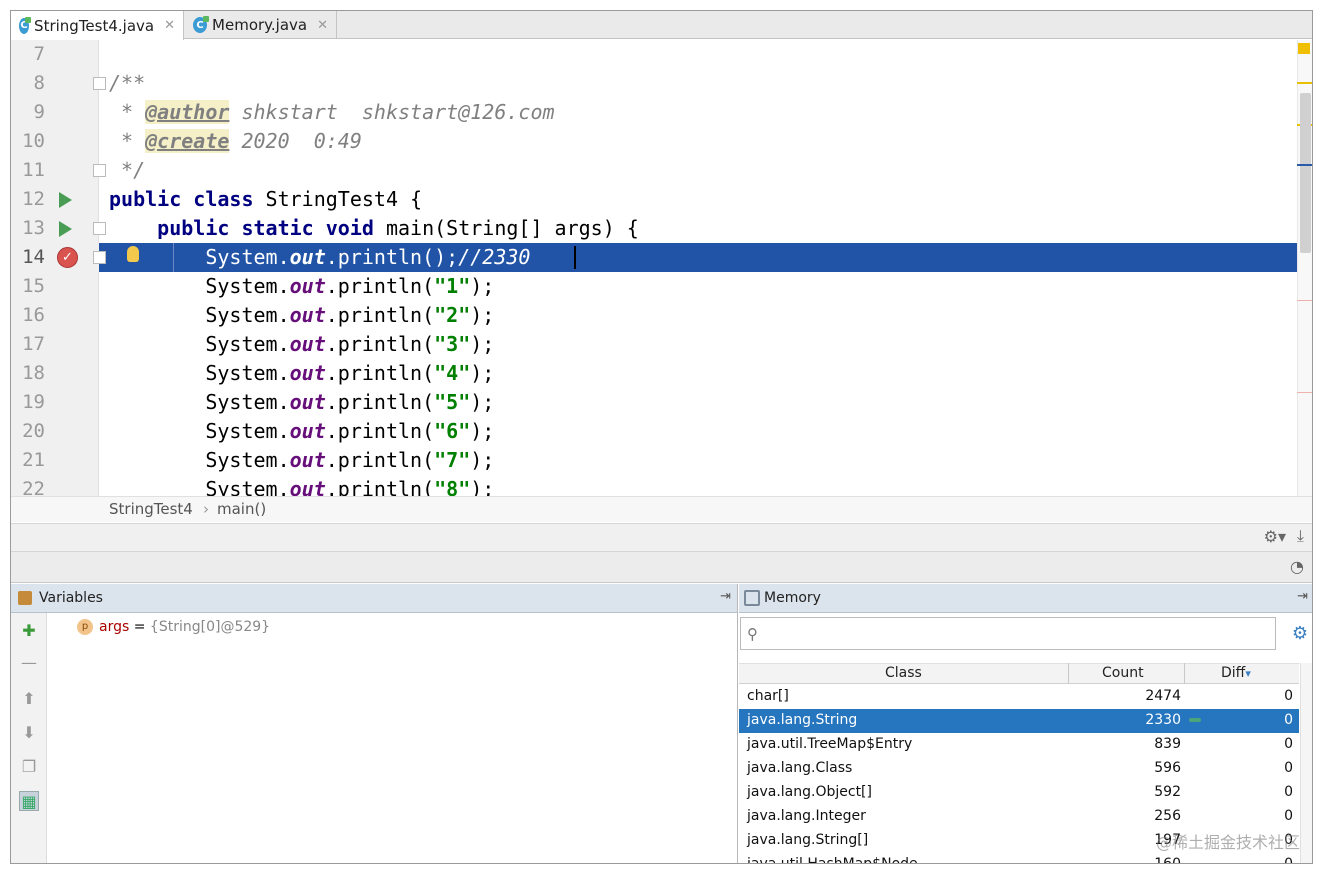  What do you see at coordinates (1019, 769) in the screenshot?
I see `memory-table-row: java.lang.Class 596 0` at bounding box center [1019, 769].